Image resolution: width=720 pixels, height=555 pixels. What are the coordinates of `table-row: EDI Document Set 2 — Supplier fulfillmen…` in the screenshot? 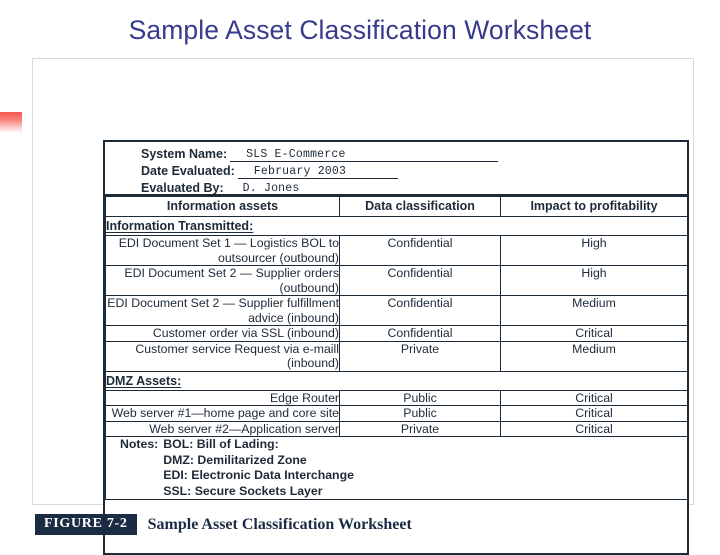 It's located at (396, 310).